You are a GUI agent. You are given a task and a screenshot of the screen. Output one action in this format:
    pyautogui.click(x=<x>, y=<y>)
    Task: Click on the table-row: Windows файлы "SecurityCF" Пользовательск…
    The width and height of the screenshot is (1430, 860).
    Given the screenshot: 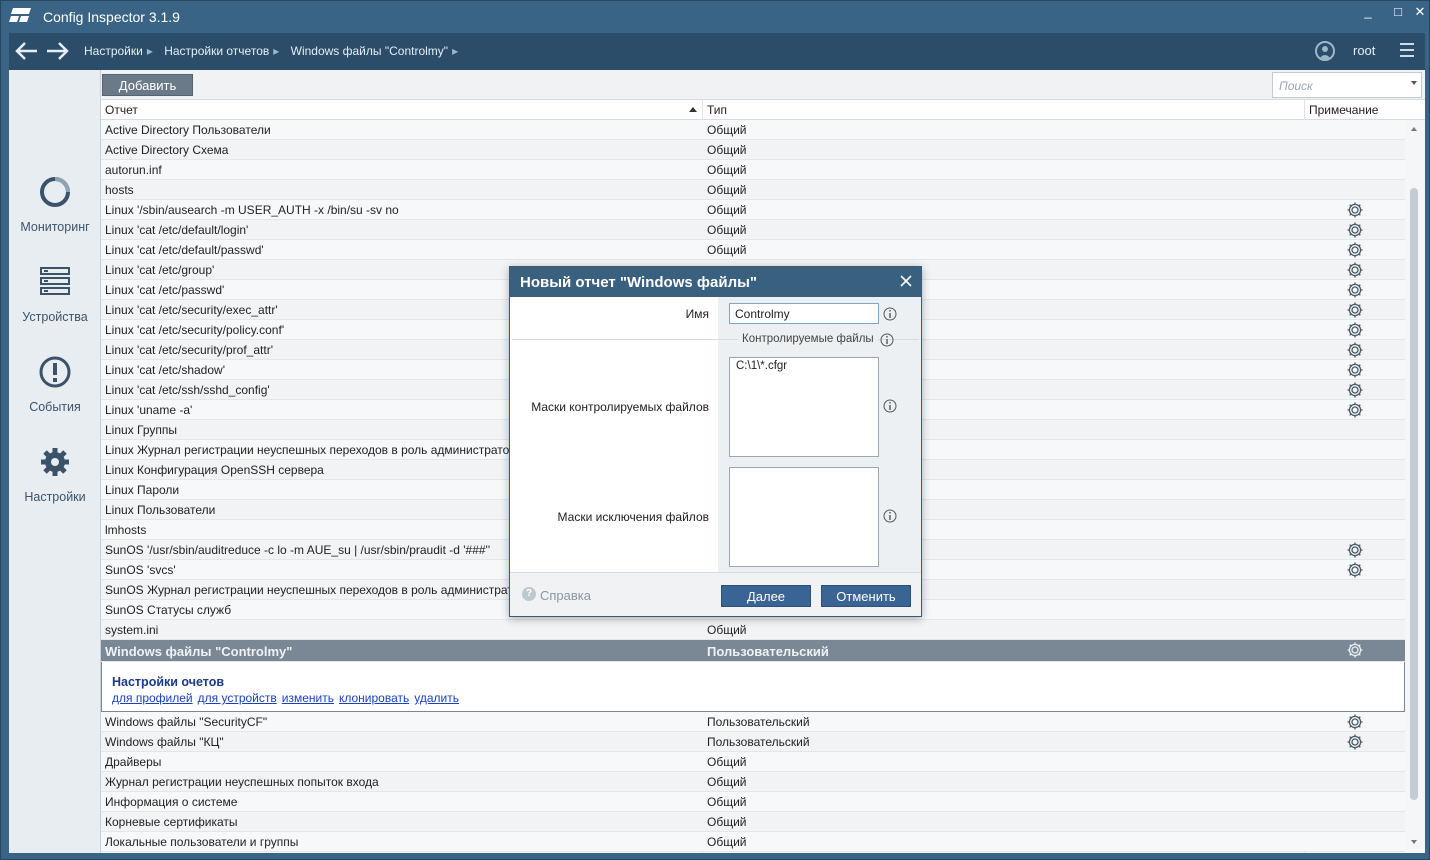 What is the action you would take?
    pyautogui.click(x=753, y=722)
    